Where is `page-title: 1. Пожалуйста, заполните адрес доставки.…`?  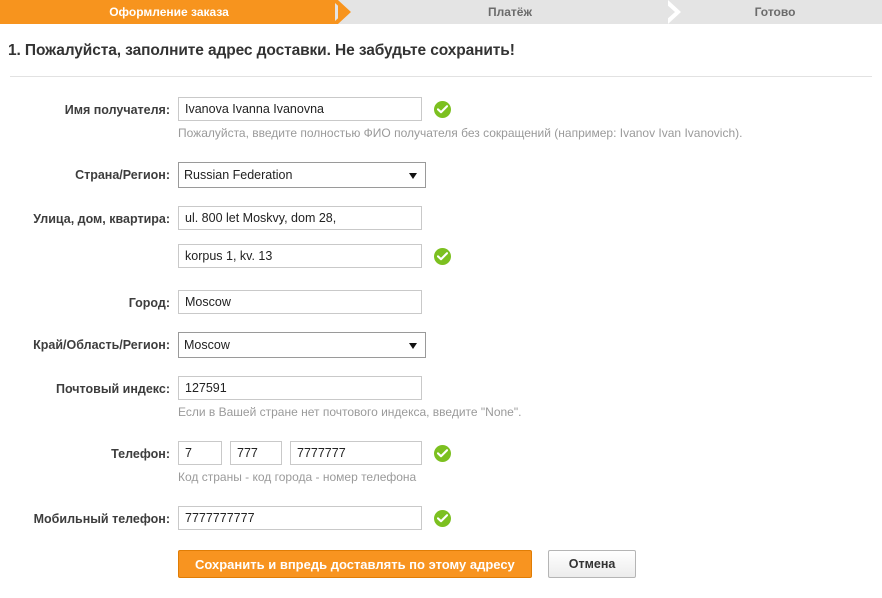 page-title: 1. Пожалуйста, заполните адрес доставки.… is located at coordinates (261, 50).